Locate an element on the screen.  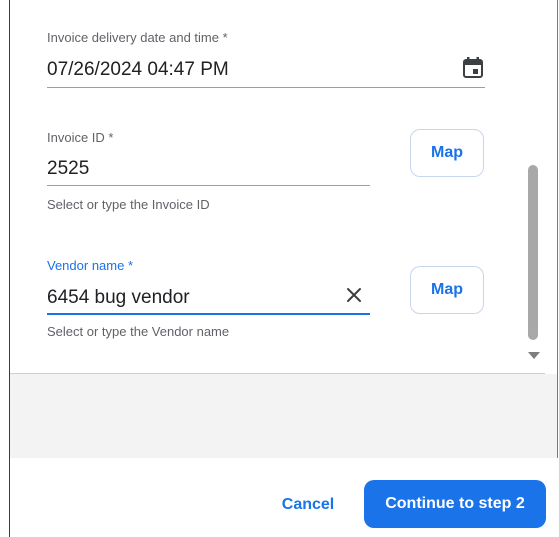
vendor-name-value: 6454 bug vendor is located at coordinates (118, 298).